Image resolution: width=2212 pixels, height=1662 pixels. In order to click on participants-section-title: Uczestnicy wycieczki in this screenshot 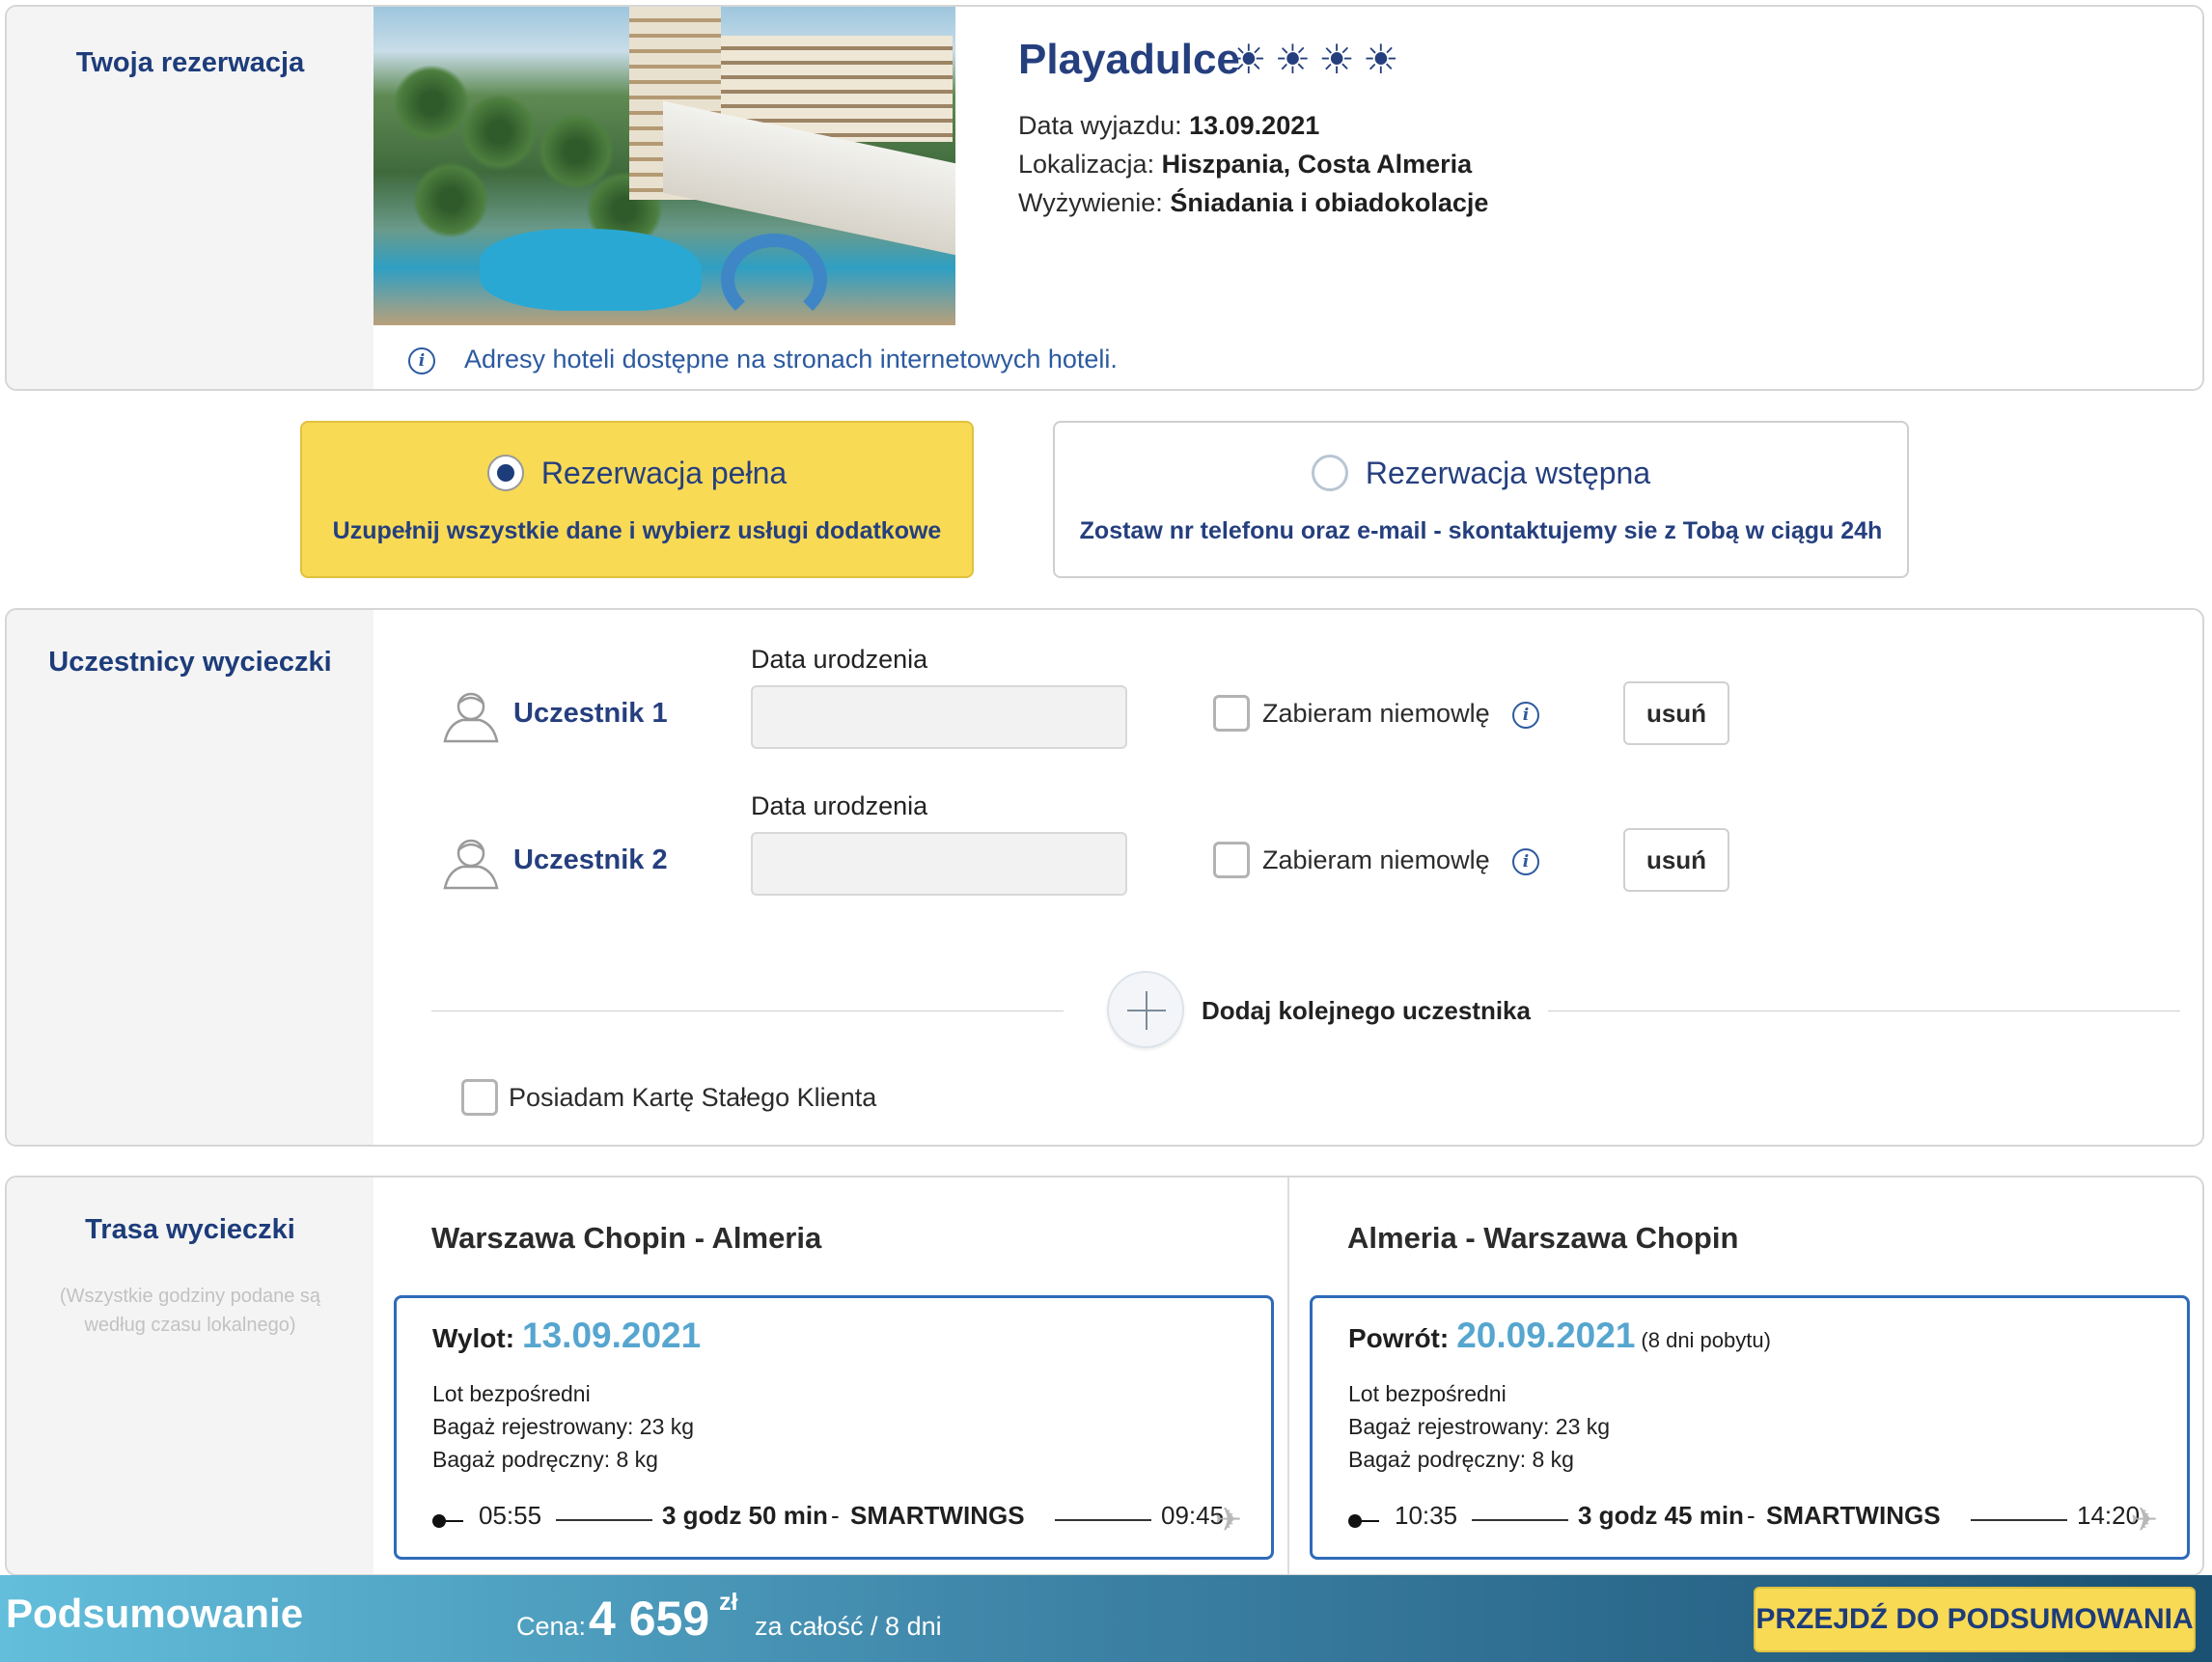, I will do `click(190, 662)`.